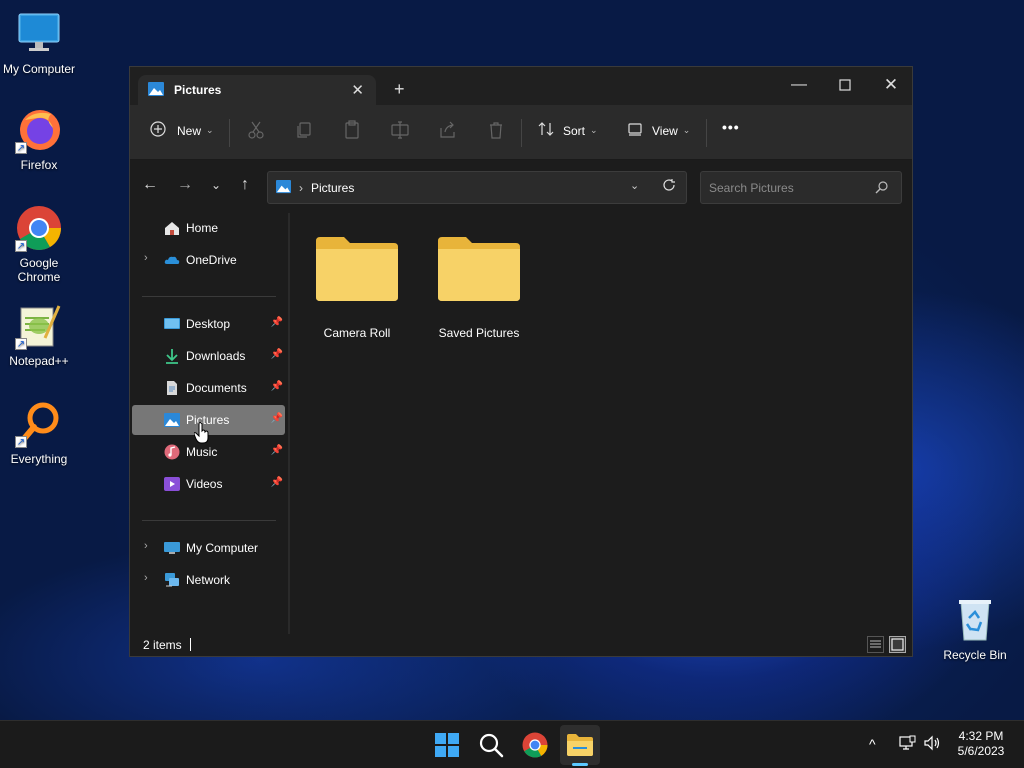 The height and width of the screenshot is (768, 1024). I want to click on music-icon, so click(172, 452).